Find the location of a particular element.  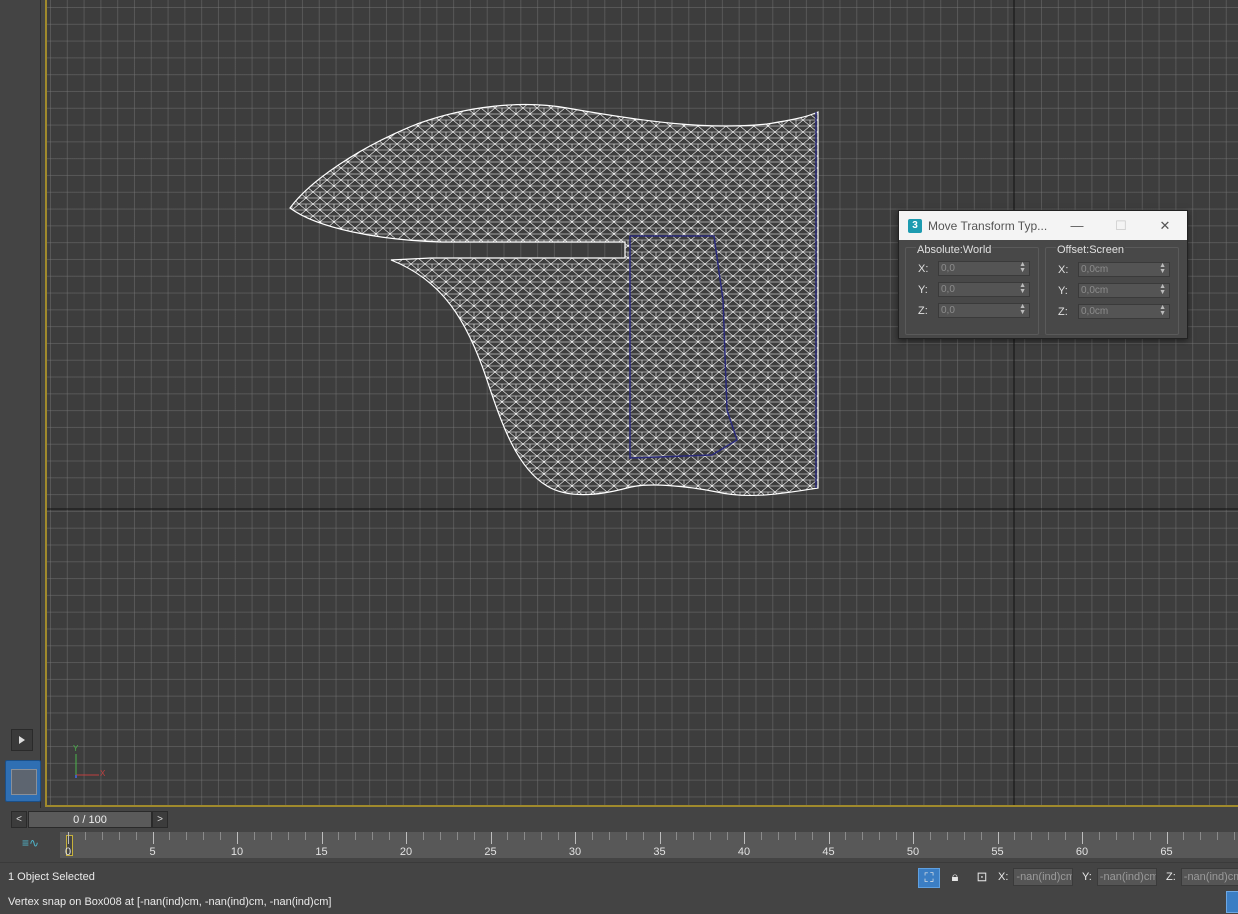

ruler-label: 35 is located at coordinates (659, 852).